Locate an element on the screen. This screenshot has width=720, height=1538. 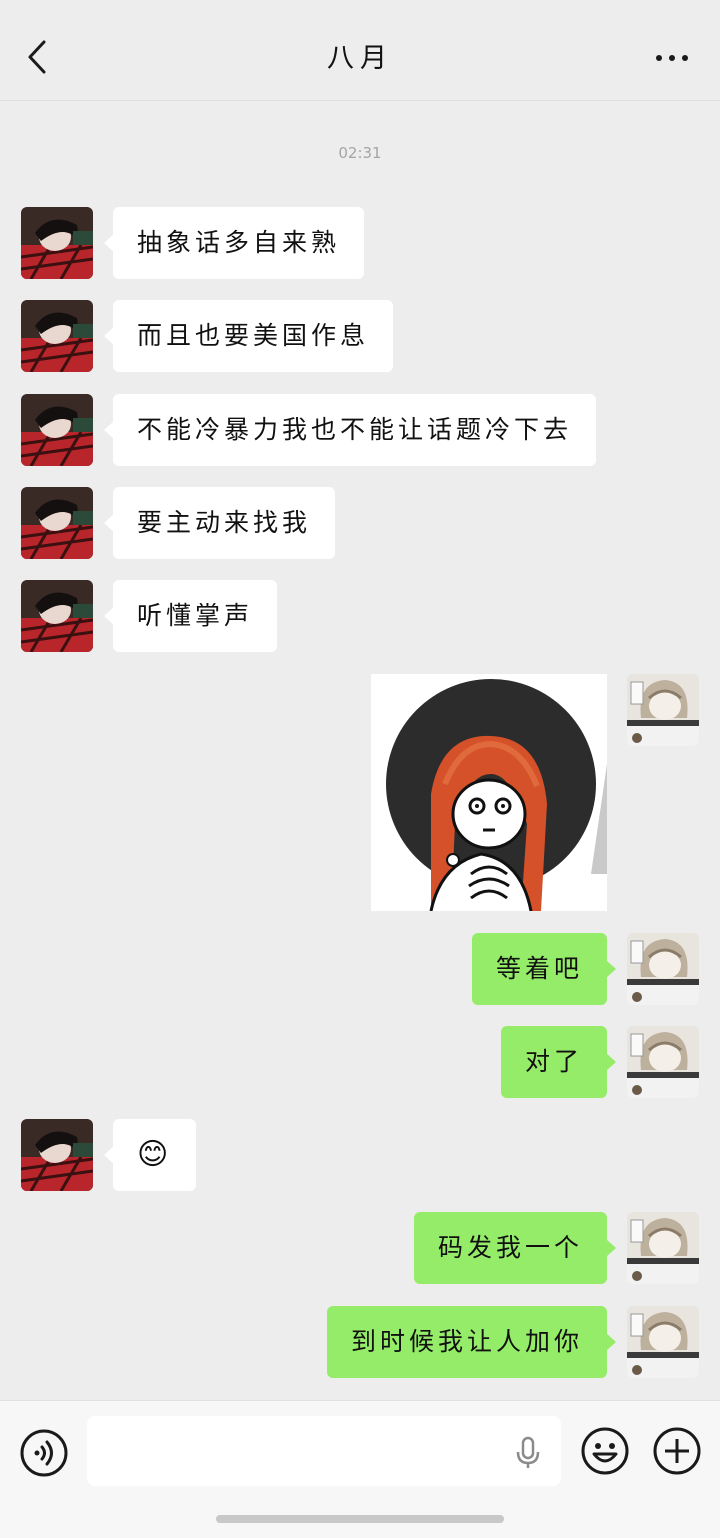
message-timestamp: 02:31 is located at coordinates (360, 153).